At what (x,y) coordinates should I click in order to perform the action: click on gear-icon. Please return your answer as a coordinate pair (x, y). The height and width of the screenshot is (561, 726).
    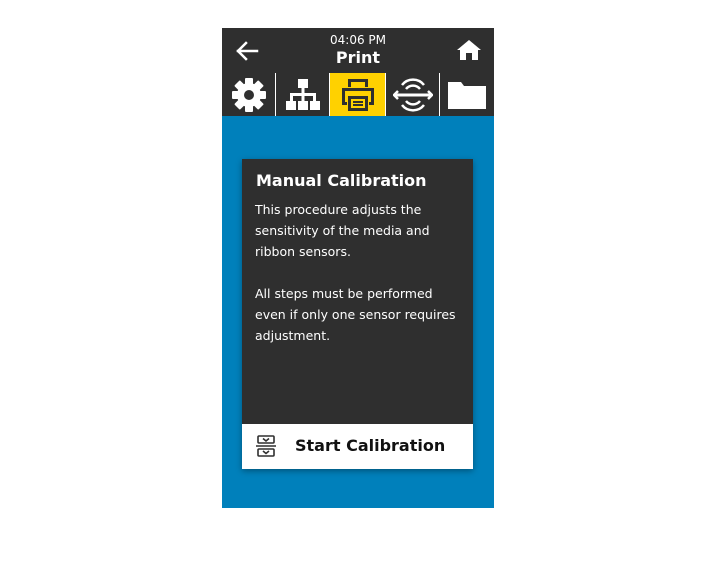
    Looking at the image, I should click on (248, 94).